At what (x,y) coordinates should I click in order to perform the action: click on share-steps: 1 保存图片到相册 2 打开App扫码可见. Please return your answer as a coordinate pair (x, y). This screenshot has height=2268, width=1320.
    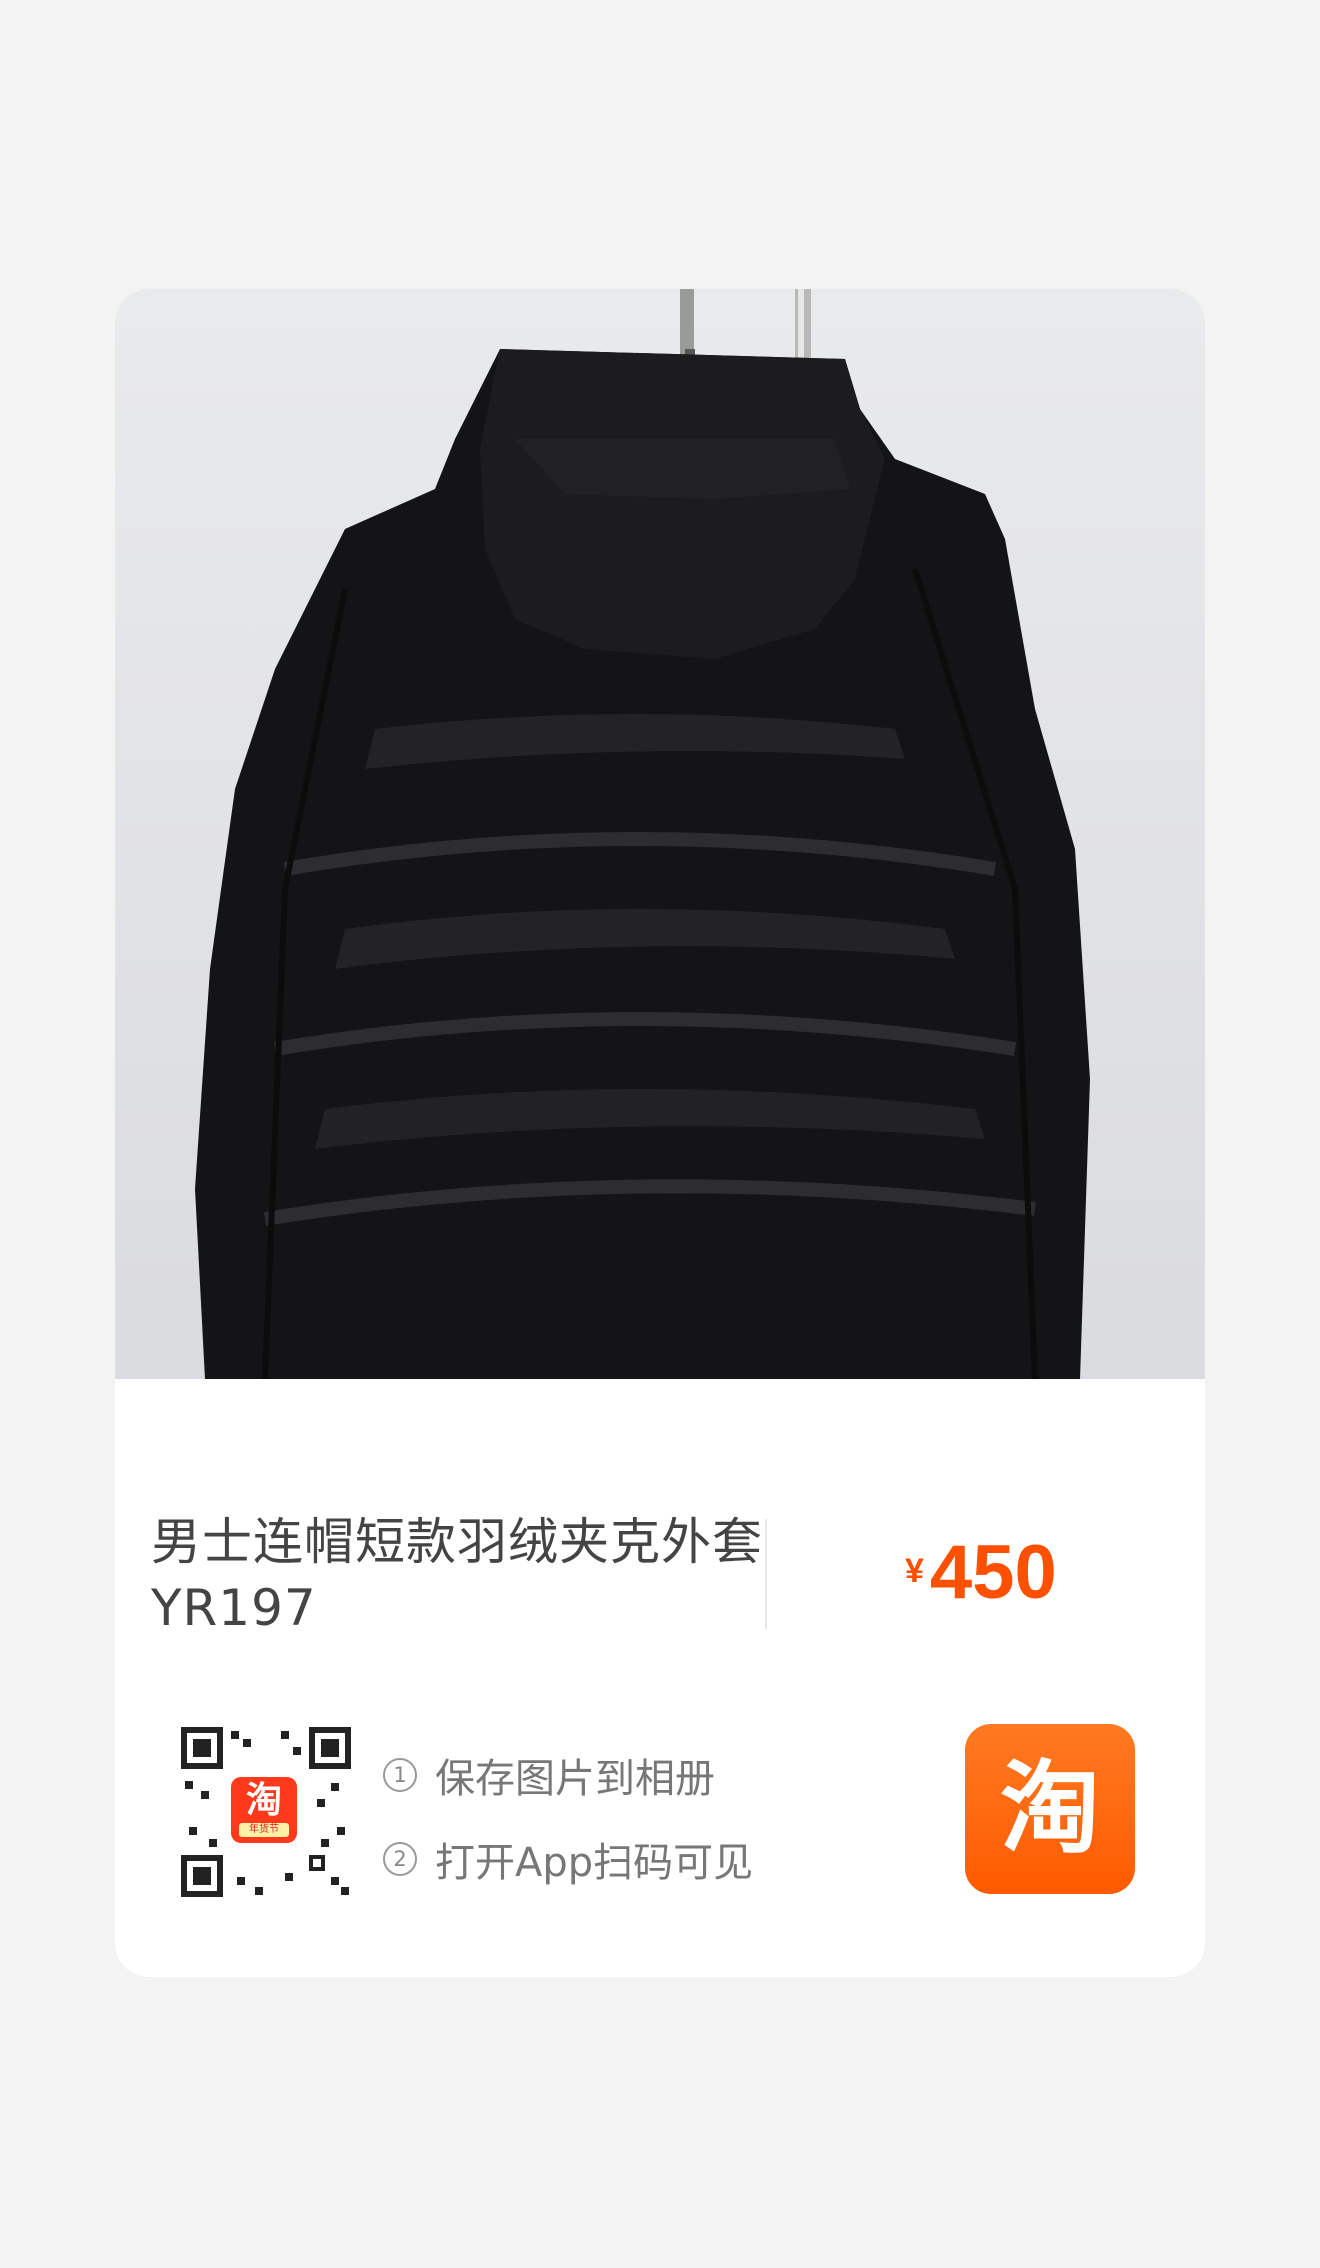
    Looking at the image, I should click on (568, 1817).